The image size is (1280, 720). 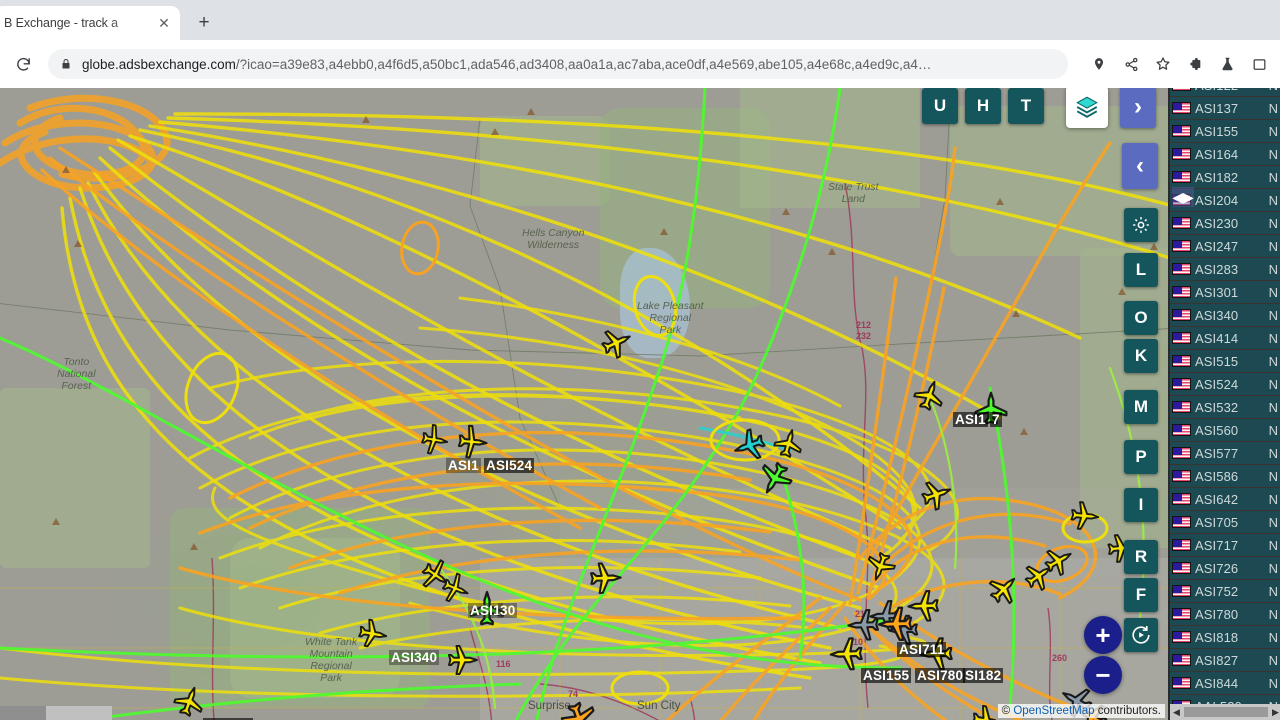 I want to click on aircraft-callsign: ASI827, so click(x=1217, y=660).